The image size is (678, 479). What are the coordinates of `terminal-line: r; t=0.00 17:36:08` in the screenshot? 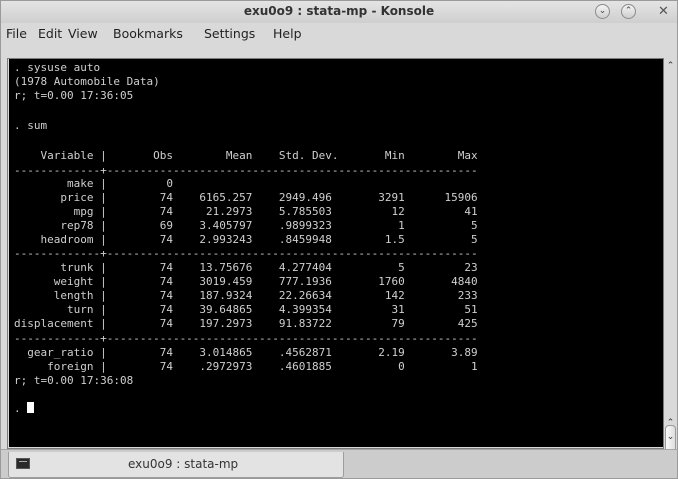 It's located at (74, 380).